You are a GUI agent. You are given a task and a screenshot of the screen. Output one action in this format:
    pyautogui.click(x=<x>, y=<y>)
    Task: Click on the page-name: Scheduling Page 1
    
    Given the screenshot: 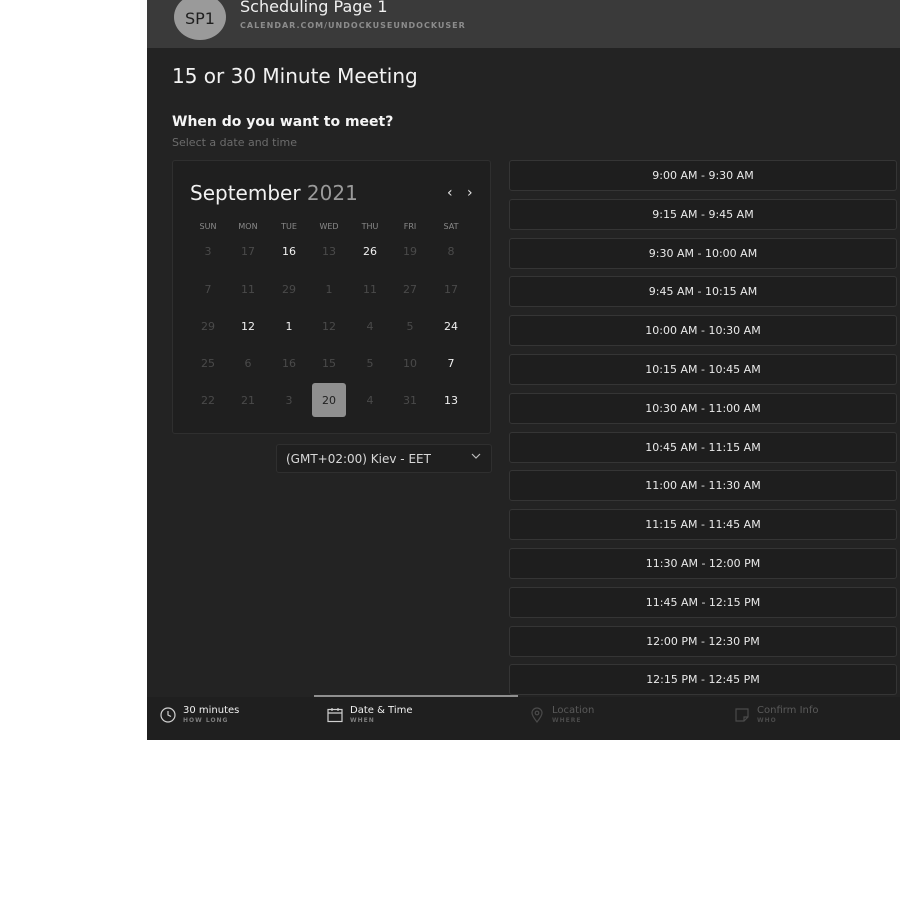 What is the action you would take?
    pyautogui.click(x=314, y=8)
    